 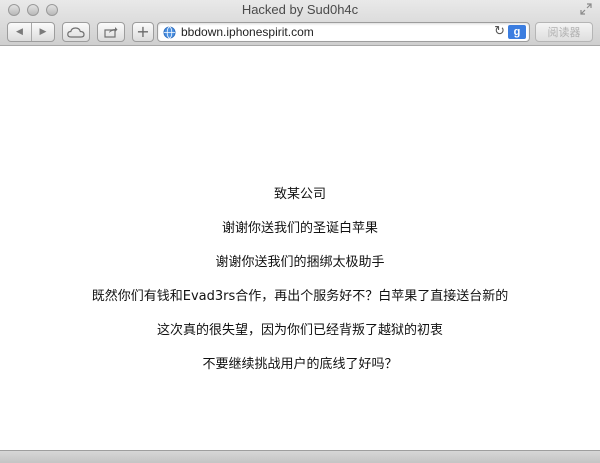 I want to click on message-line: 这次真的很失望，因为你们已经背叛了越狱的初衷, so click(x=299, y=330).